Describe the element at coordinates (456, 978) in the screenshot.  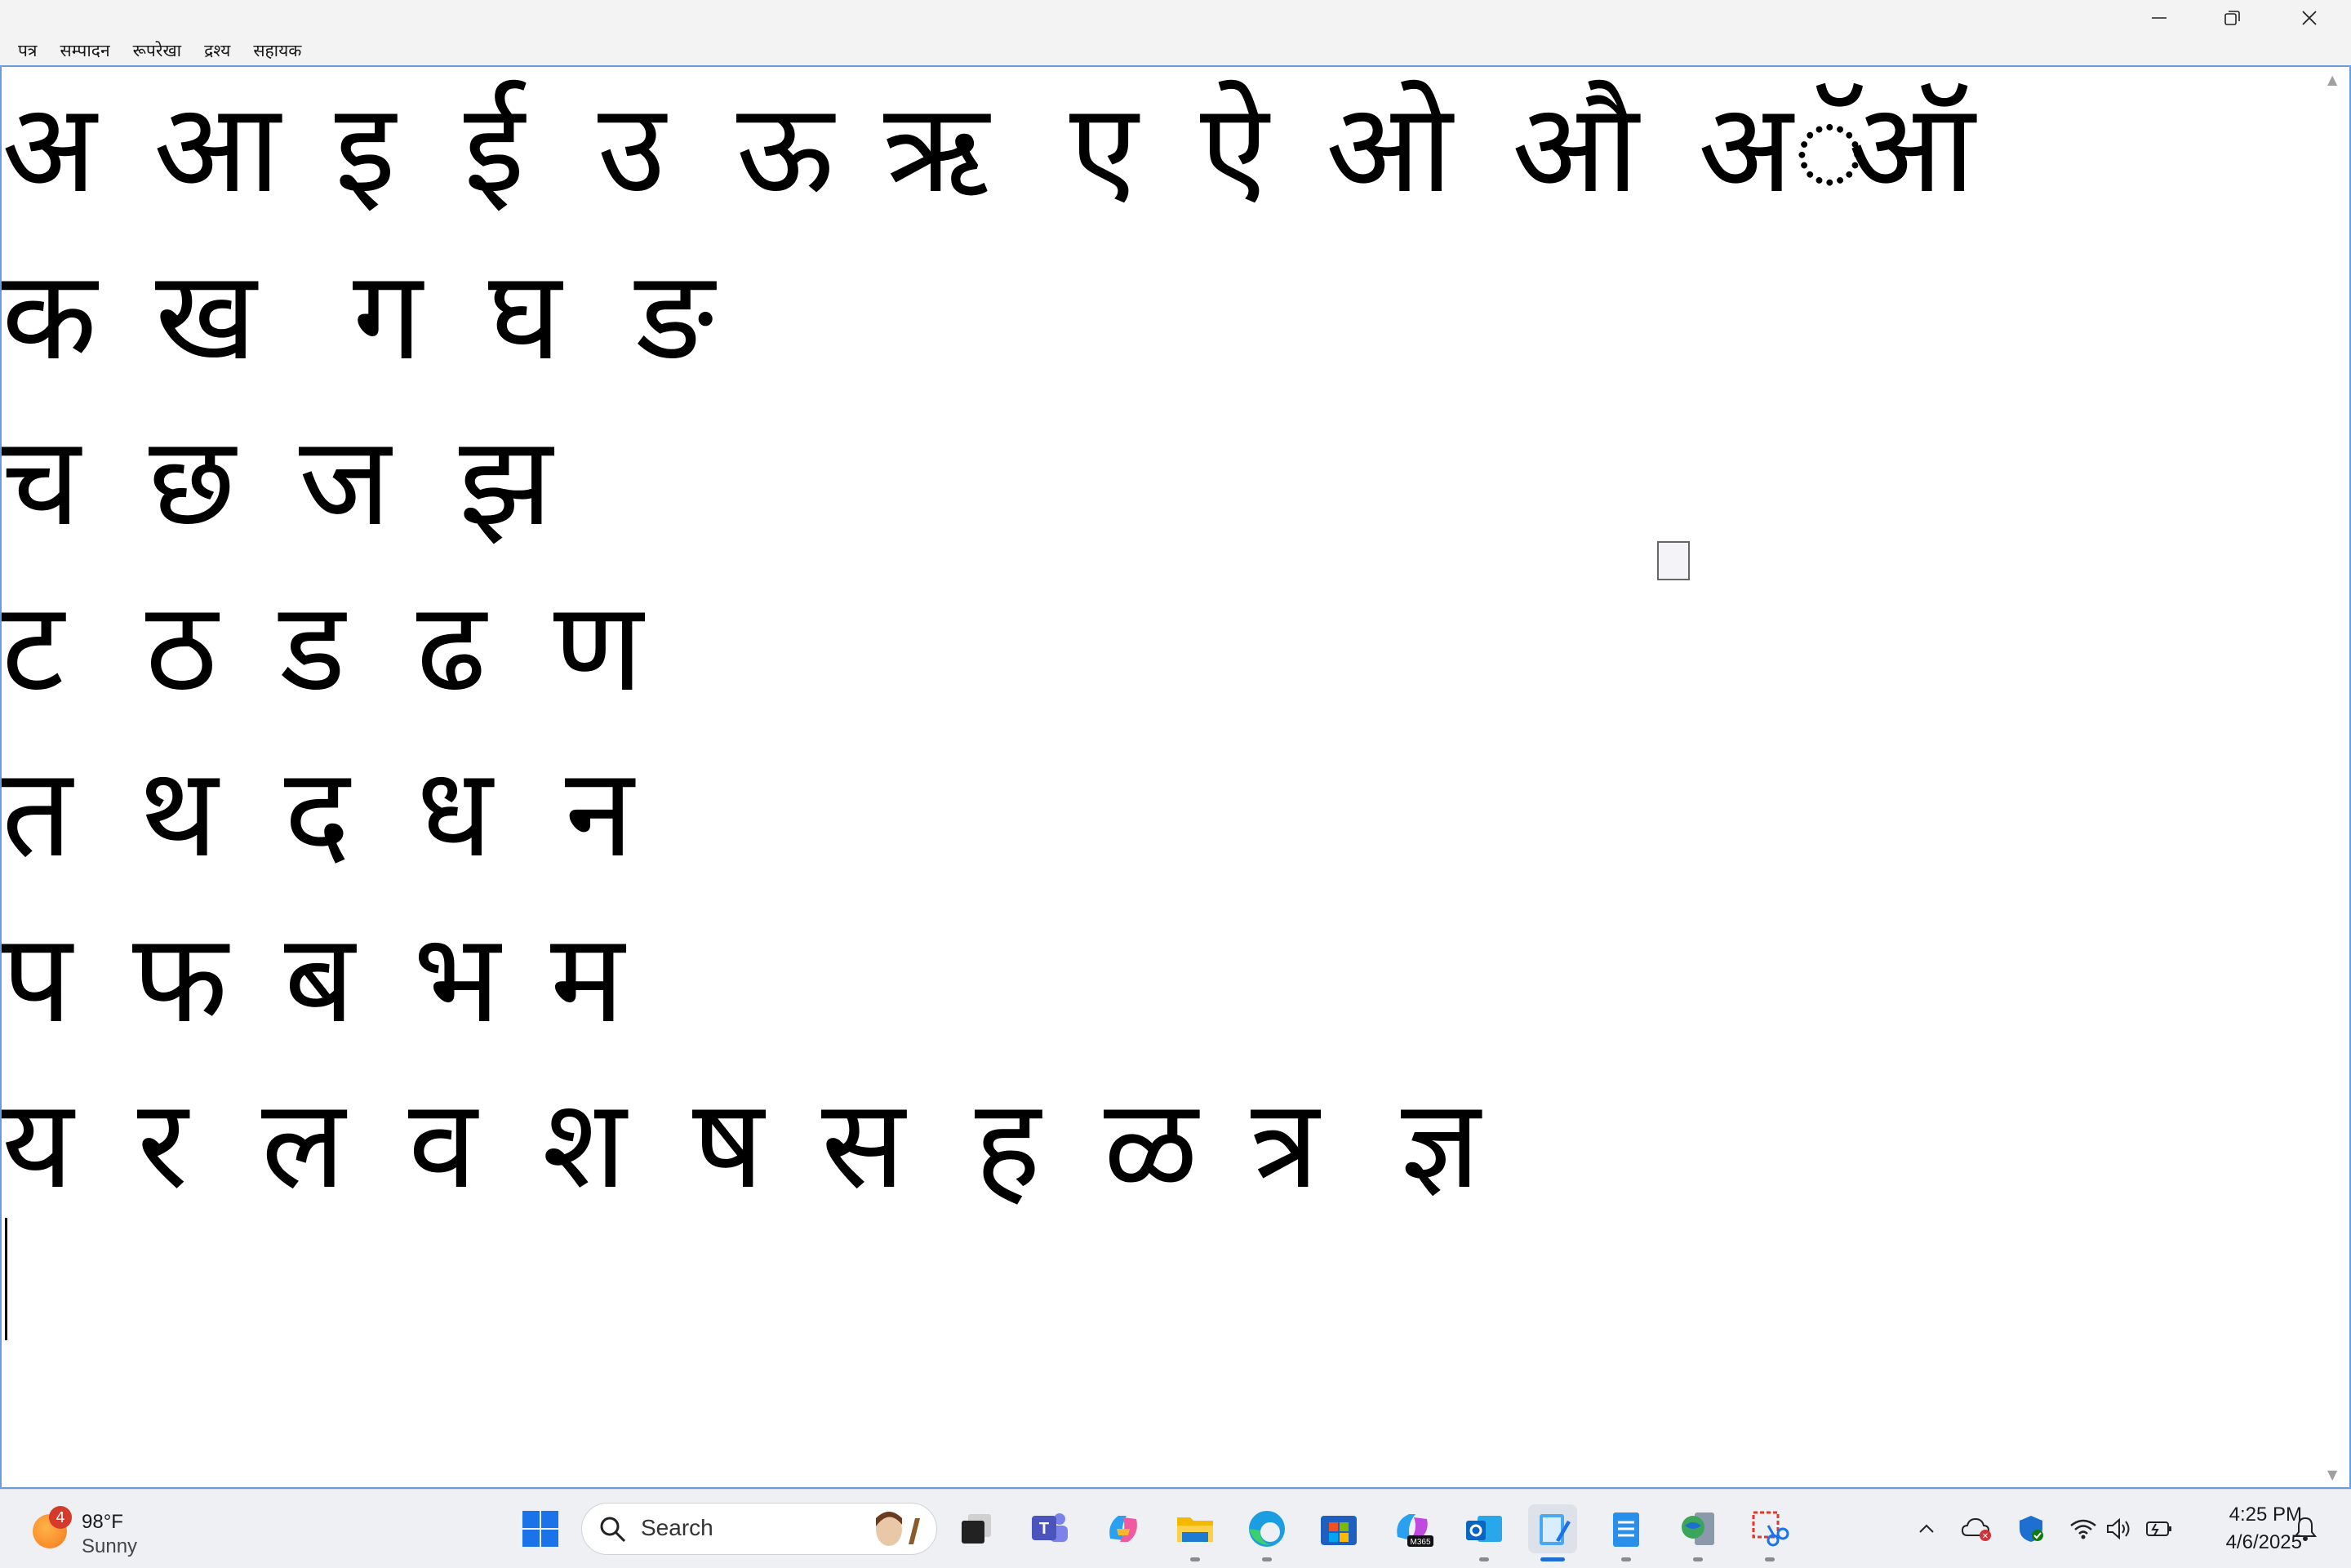
I see `devanagari-character: भ` at that location.